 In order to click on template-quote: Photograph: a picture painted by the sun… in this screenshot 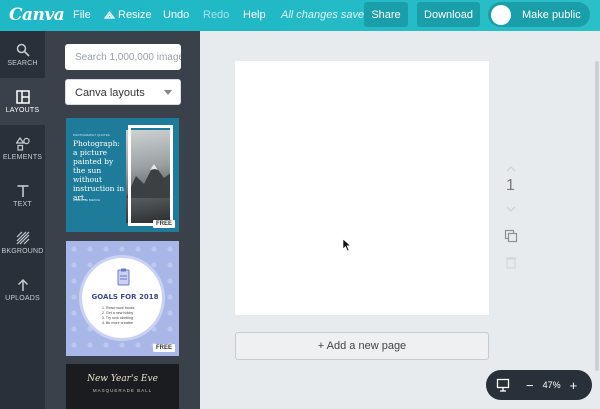, I will do `click(99, 170)`.